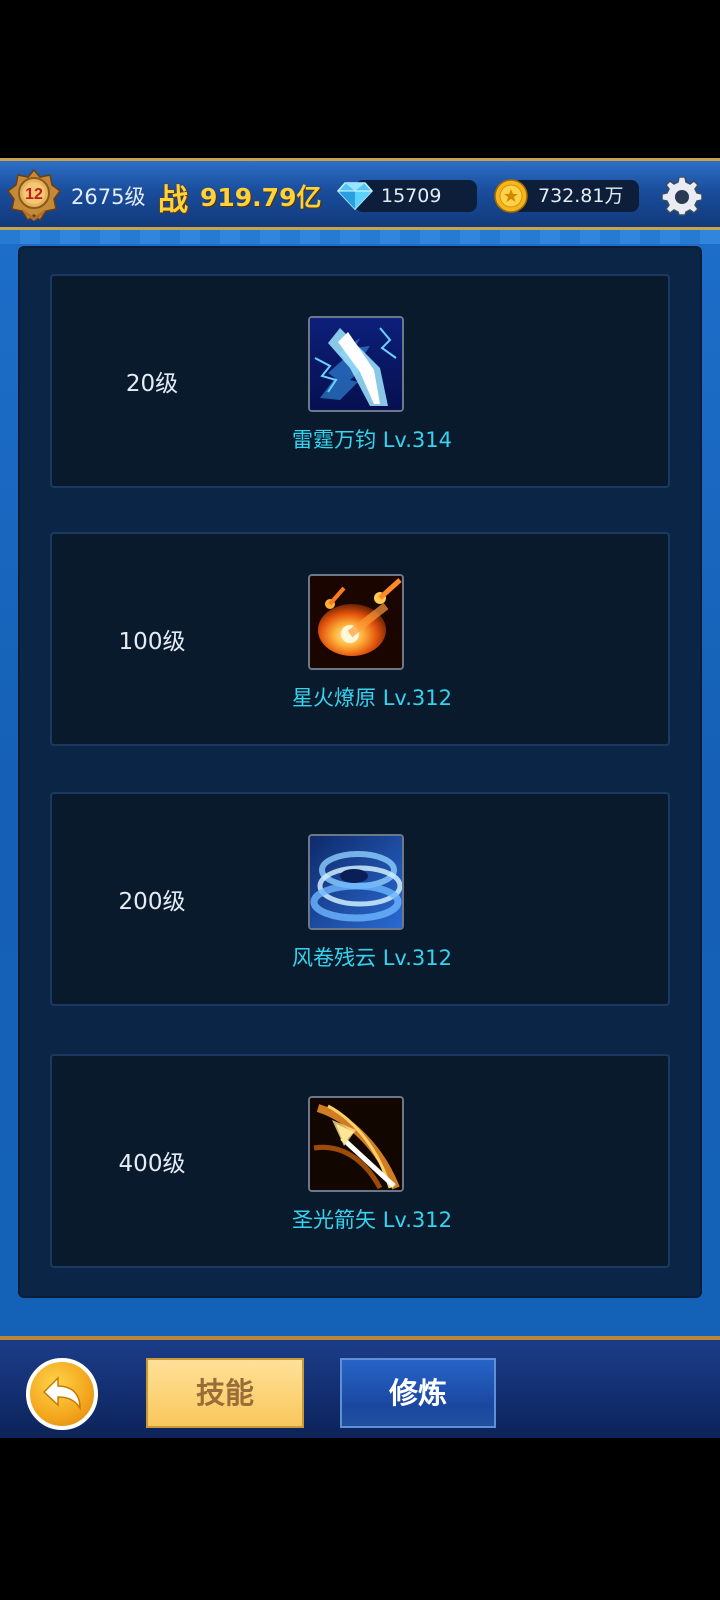 This screenshot has width=720, height=1600. Describe the element at coordinates (356, 364) in the screenshot. I see `lightning-skill-icon` at that location.